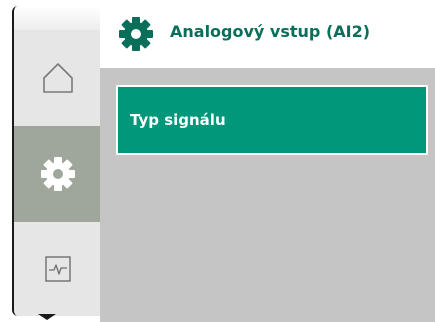  I want to click on home-icon, so click(58, 78).